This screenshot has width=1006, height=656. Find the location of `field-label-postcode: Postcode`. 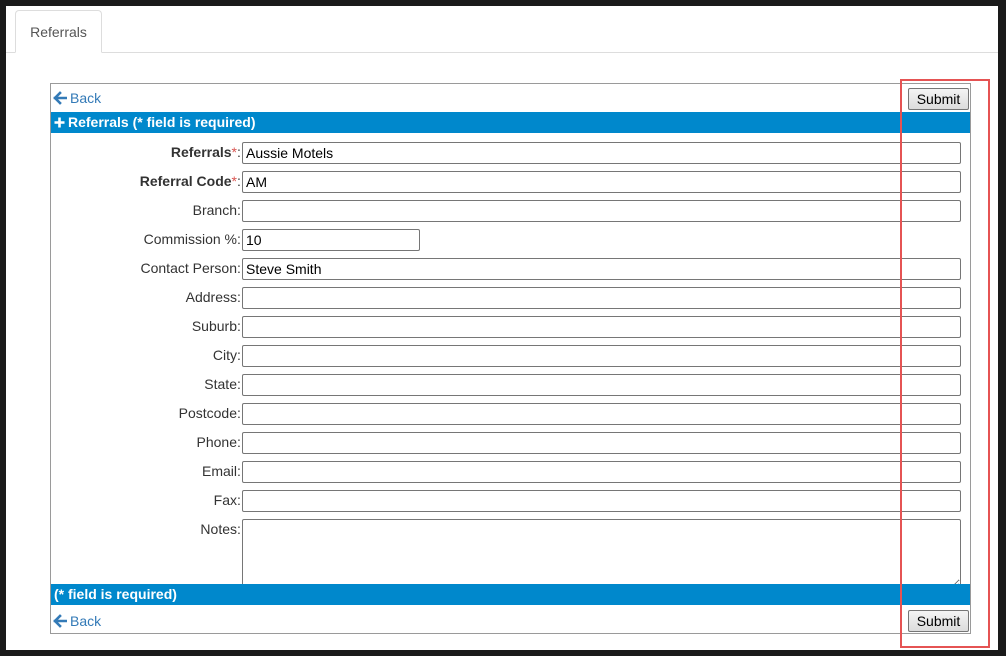

field-label-postcode: Postcode is located at coordinates (207, 413).